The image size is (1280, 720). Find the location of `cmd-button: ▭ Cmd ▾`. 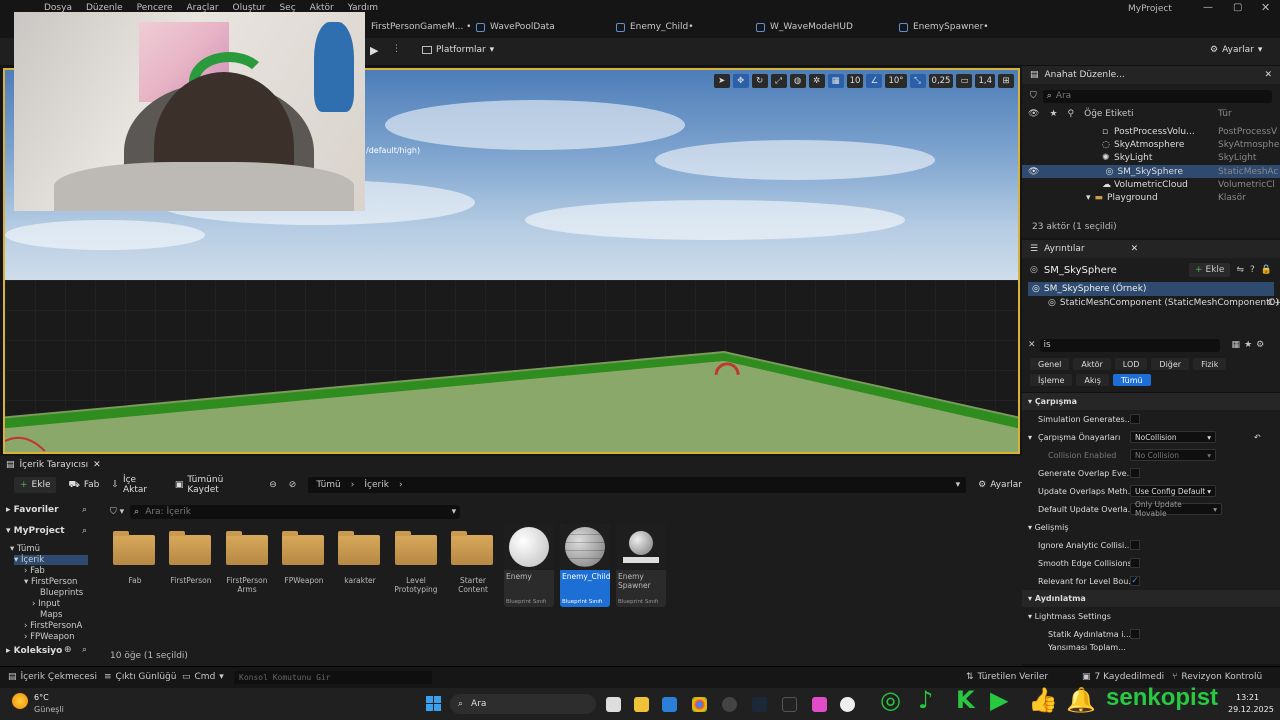

cmd-button: ▭ Cmd ▾ is located at coordinates (203, 677).